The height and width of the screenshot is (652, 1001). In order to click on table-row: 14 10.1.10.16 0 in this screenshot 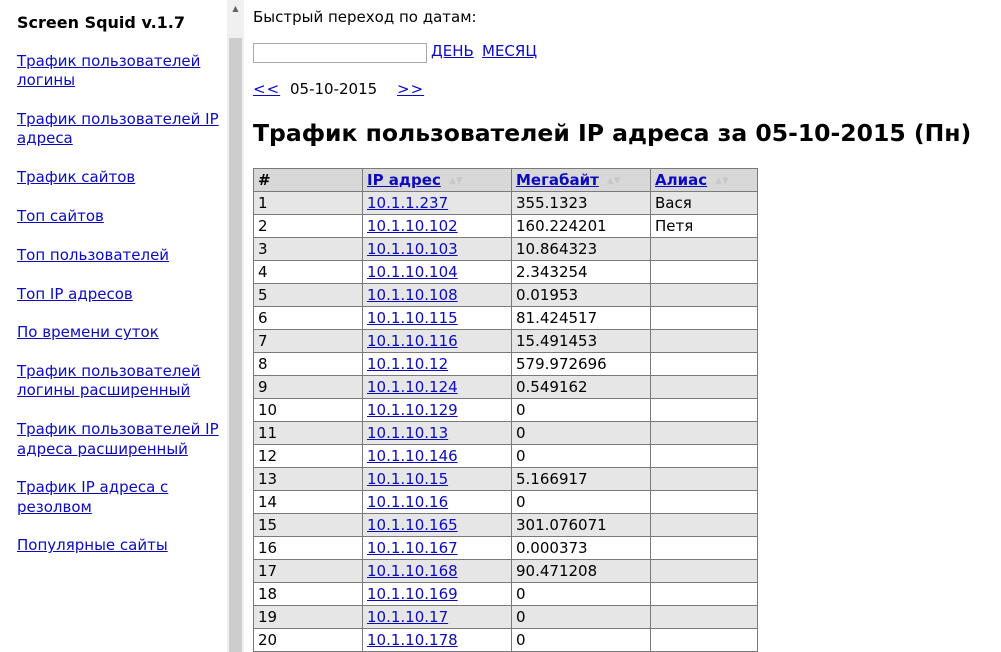, I will do `click(505, 502)`.